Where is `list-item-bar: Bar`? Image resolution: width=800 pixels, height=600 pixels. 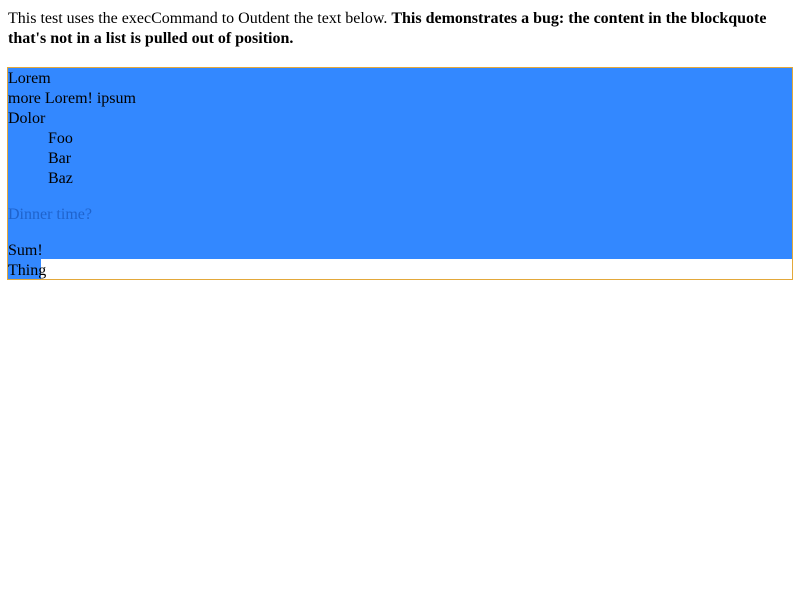
list-item-bar: Bar is located at coordinates (59, 159).